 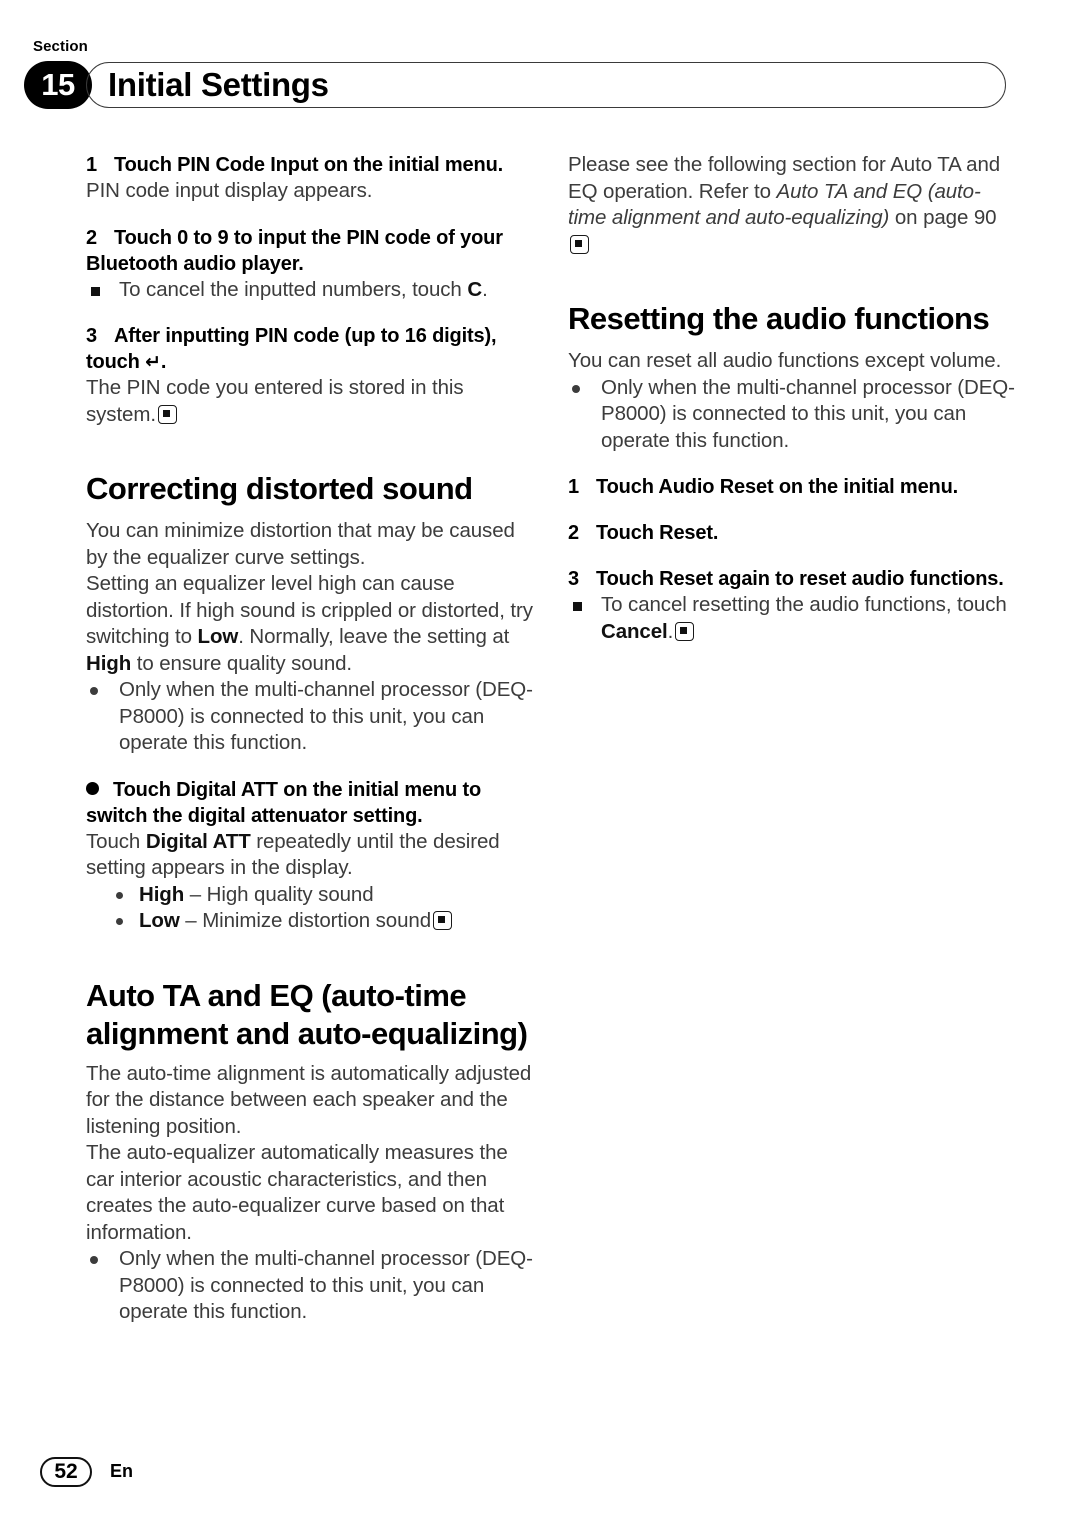 I want to click on step-1-body: PIN code input display appears., so click(x=229, y=190).